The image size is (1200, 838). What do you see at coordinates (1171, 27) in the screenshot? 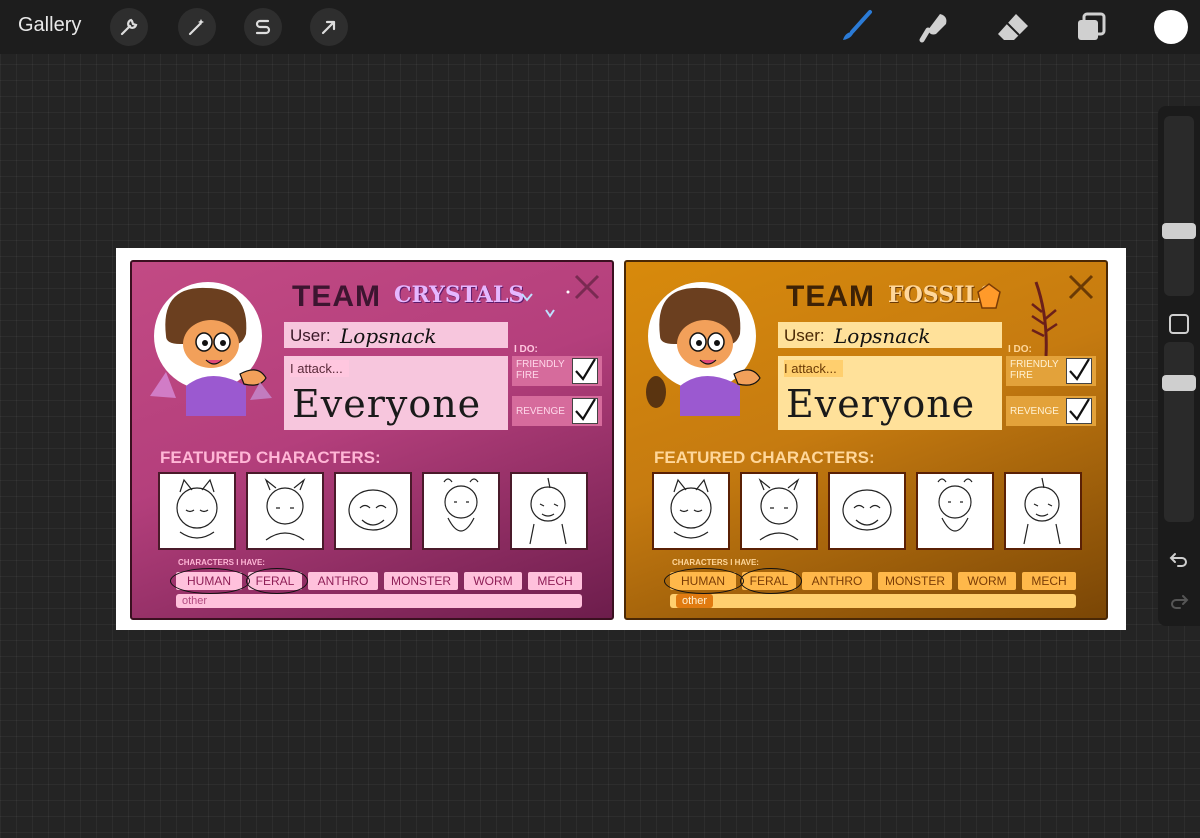
I see `color-picker-button` at bounding box center [1171, 27].